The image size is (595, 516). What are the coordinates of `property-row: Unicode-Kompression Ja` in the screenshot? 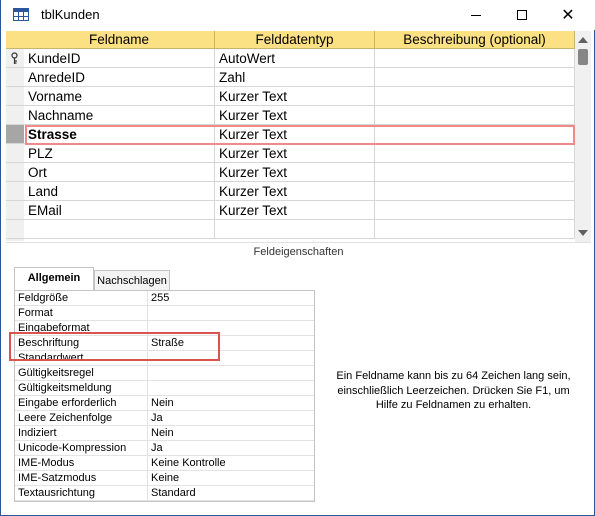 It's located at (164, 448).